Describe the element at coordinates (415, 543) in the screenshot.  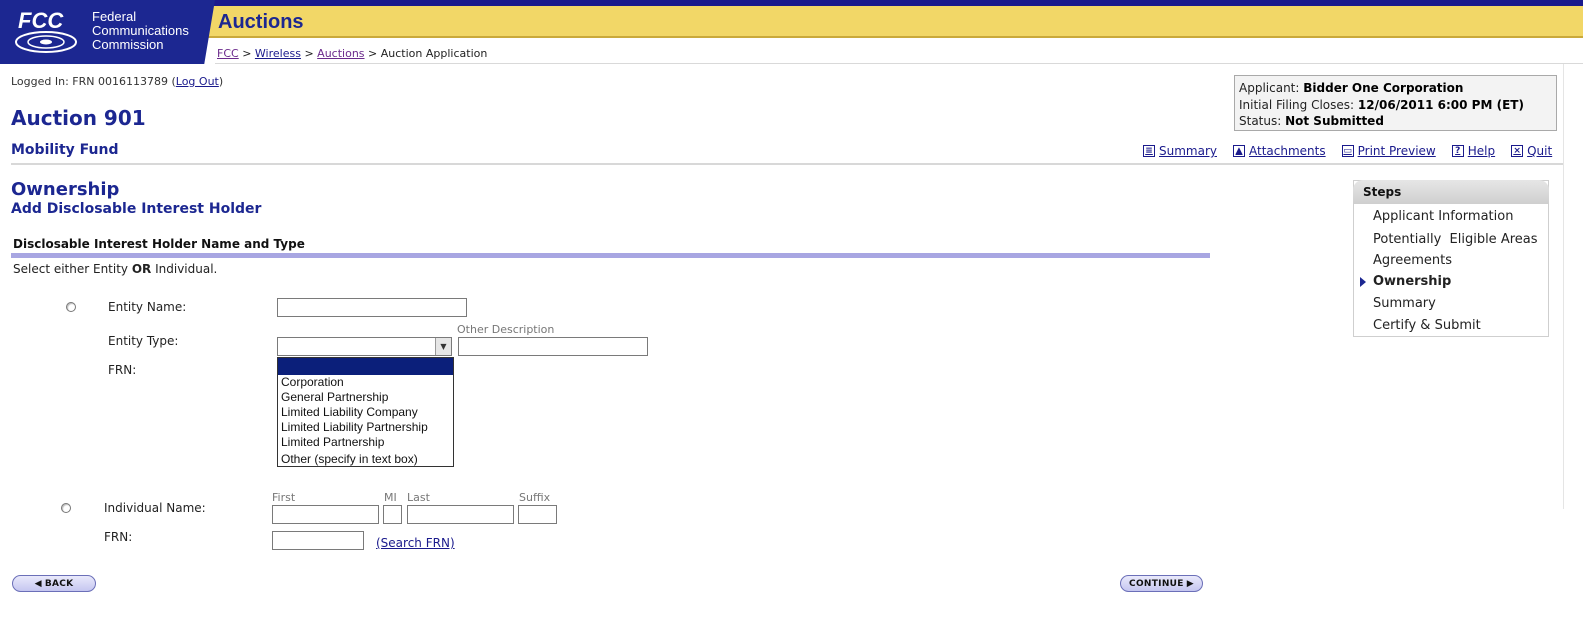
I see `search-frn-link: (Search FRN)` at that location.